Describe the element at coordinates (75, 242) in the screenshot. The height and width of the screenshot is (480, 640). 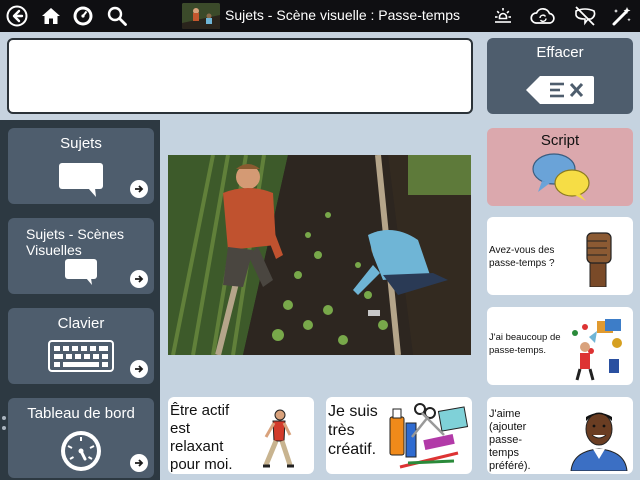
I see `sidebar-item-label: Sujets - Scènes Visuelles` at that location.